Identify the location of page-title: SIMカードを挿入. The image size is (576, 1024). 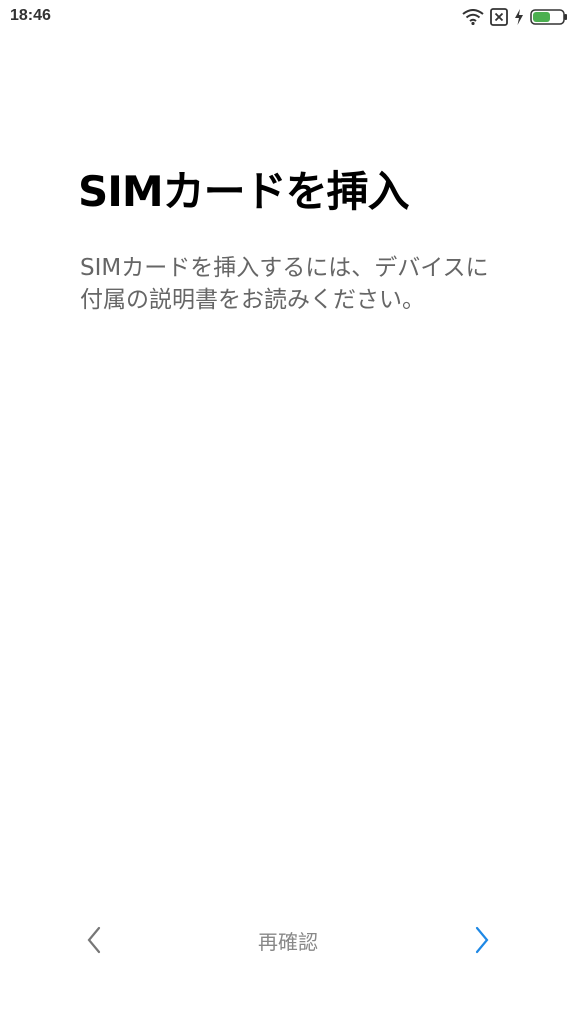
(244, 191).